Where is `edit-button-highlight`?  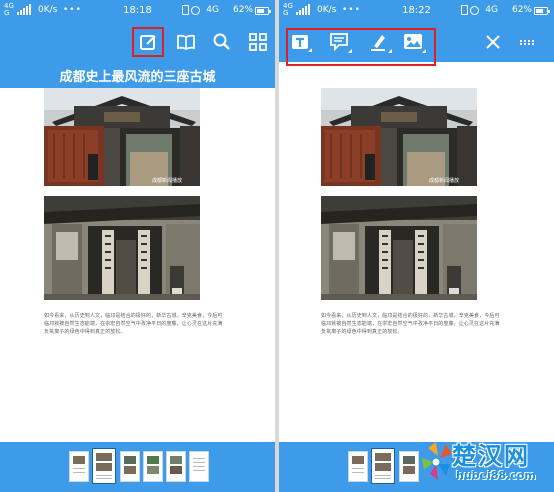
edit-button-highlight is located at coordinates (148, 42).